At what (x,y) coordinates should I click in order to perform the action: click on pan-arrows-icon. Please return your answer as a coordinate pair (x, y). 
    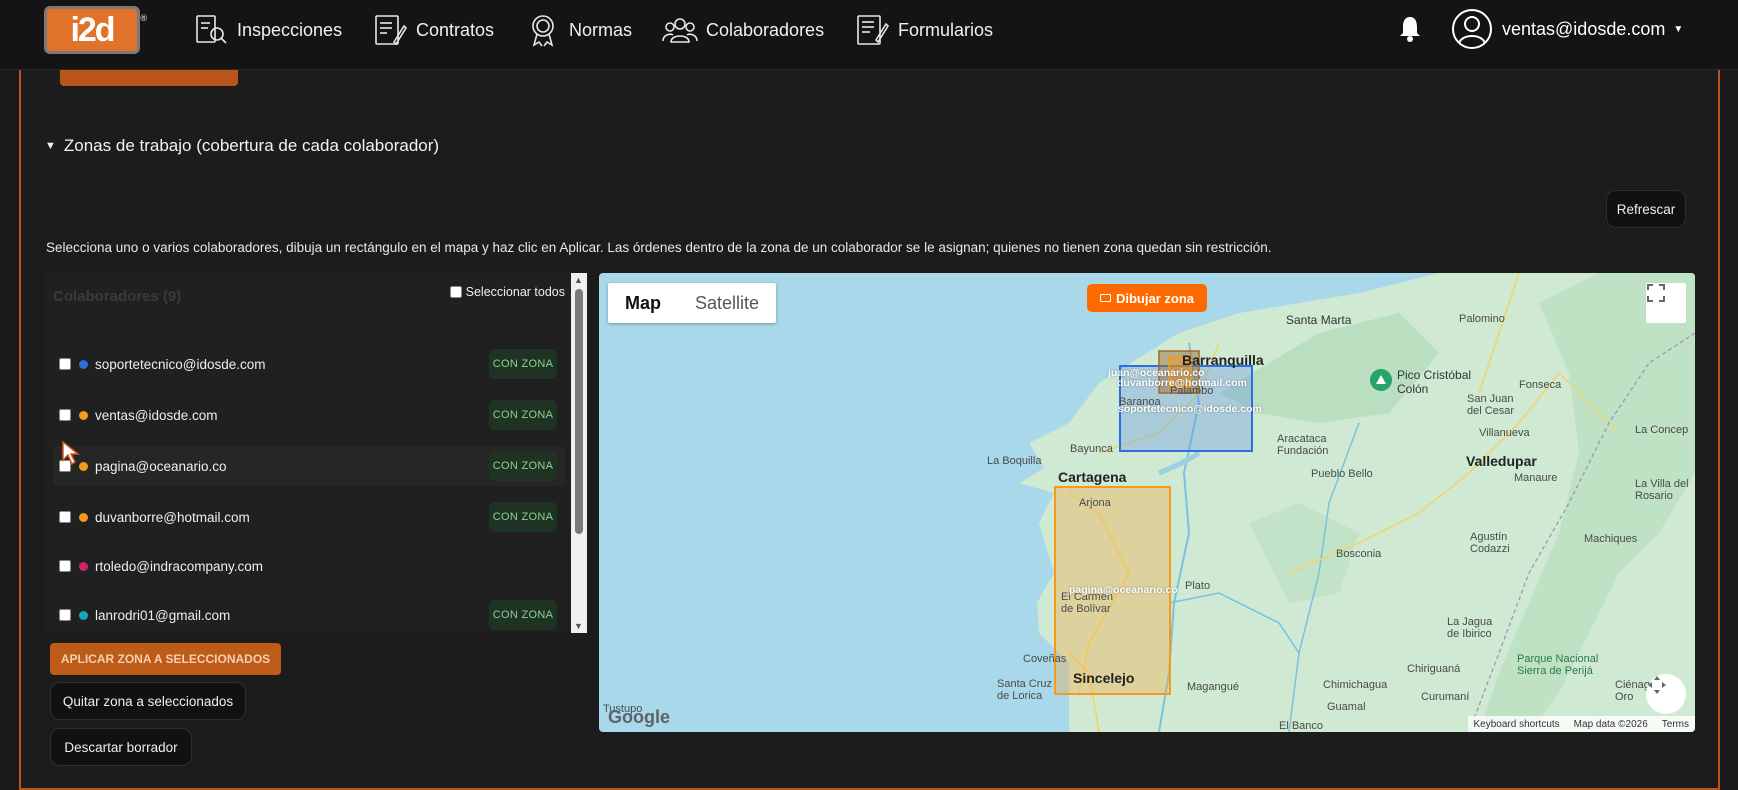
    Looking at the image, I should click on (1657, 685).